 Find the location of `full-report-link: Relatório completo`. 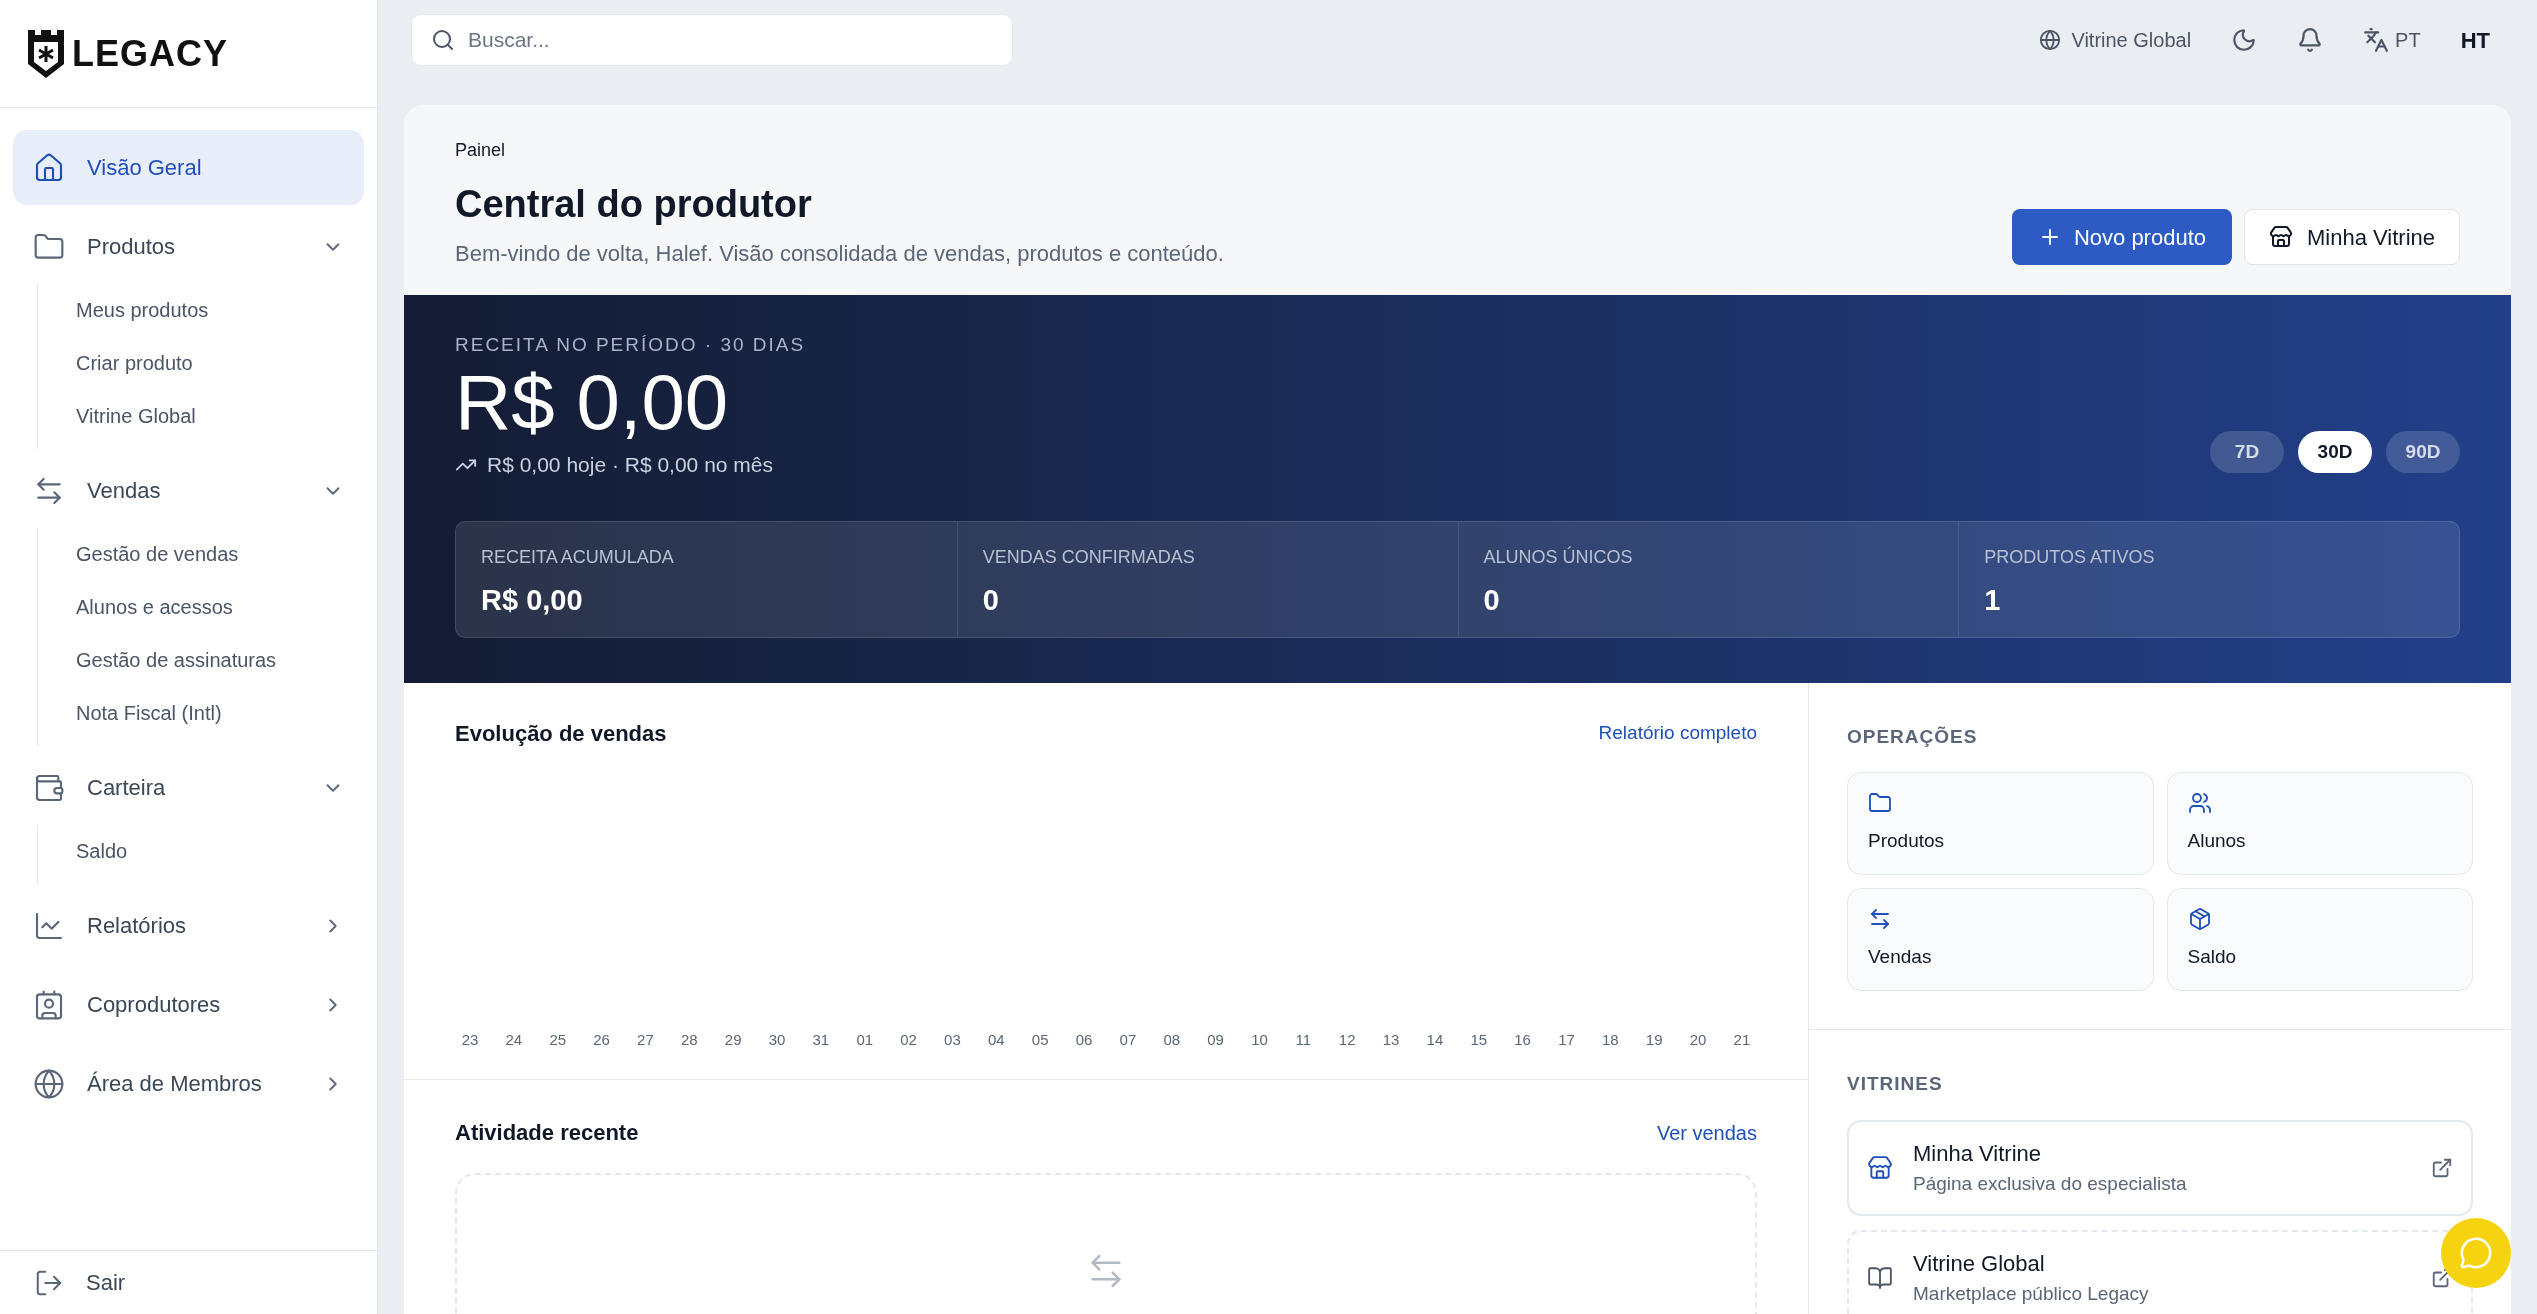

full-report-link: Relatório completo is located at coordinates (1677, 733).